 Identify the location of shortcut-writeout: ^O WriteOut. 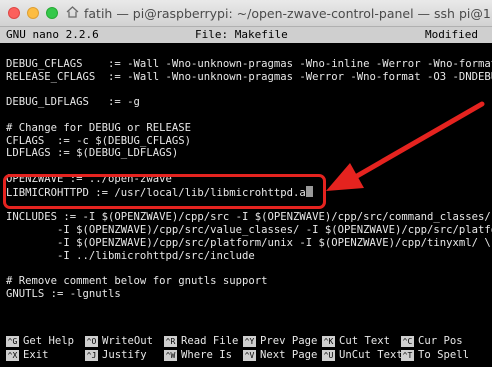
(119, 341).